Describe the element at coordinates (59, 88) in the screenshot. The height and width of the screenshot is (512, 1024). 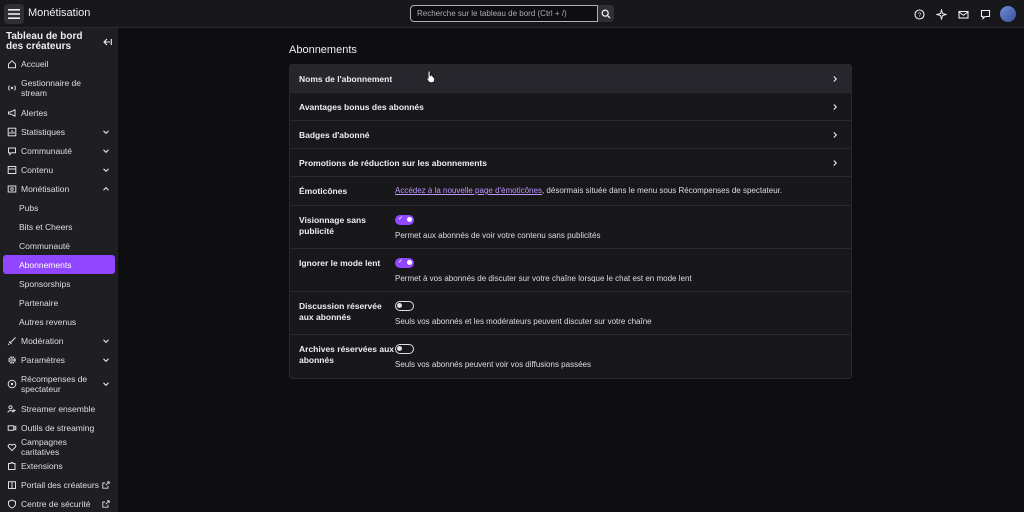
I see `sidebar-item-stream-manager: Gestionnaire de stream` at that location.